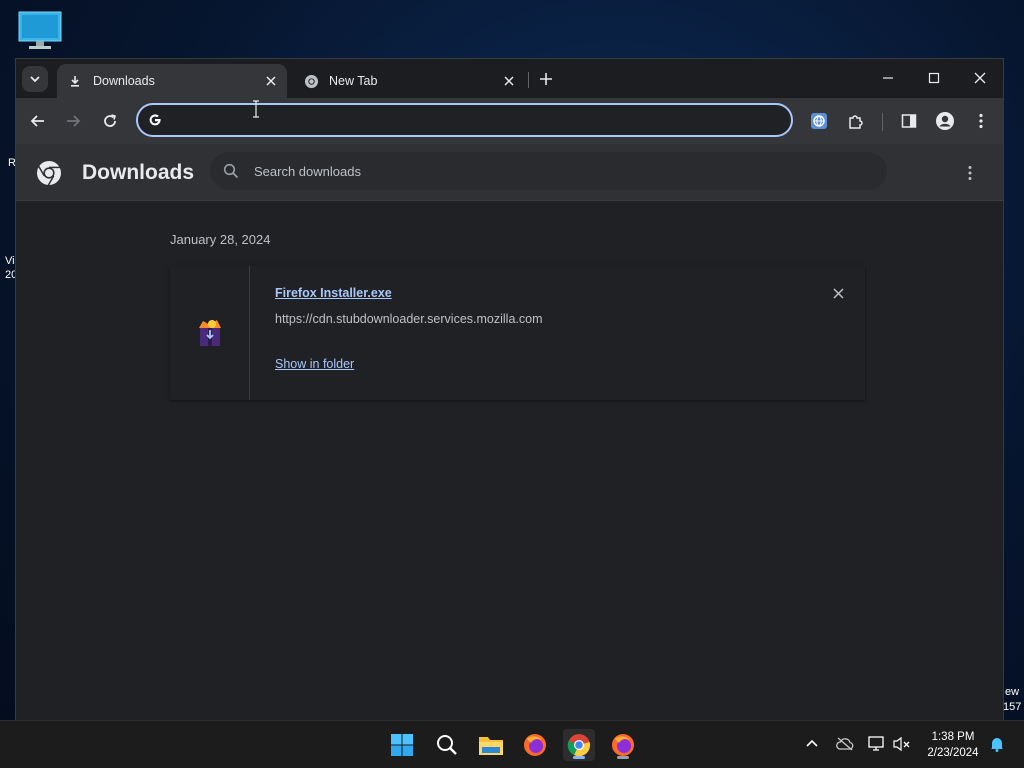 This screenshot has height=768, width=1024. I want to click on notifications-button, so click(997, 744).